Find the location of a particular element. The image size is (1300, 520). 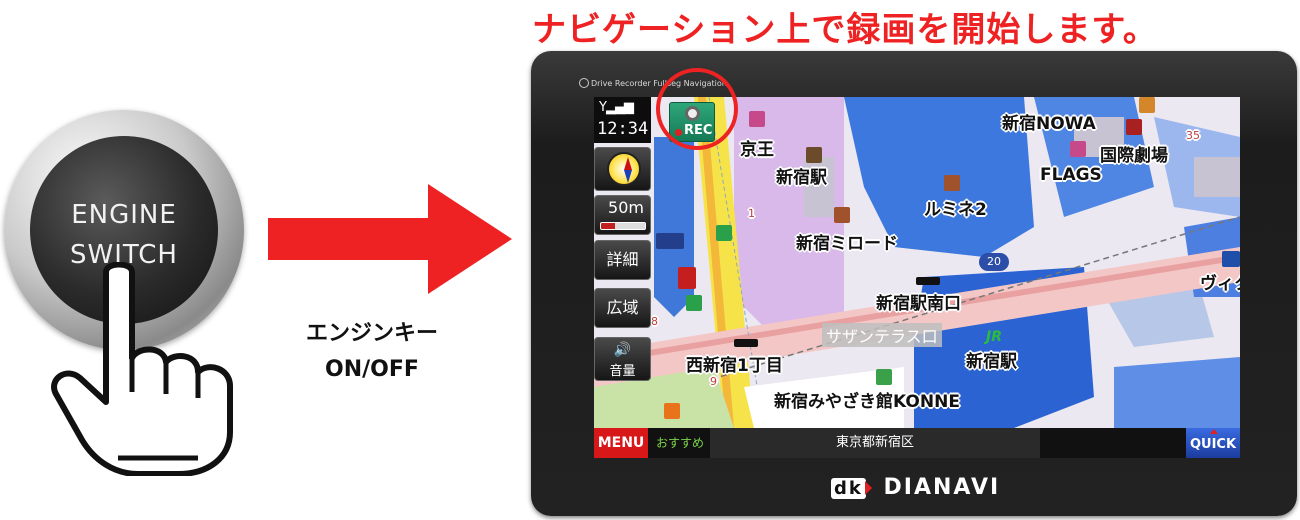

map-label-lumine2: ルミネ2 is located at coordinates (955, 210).